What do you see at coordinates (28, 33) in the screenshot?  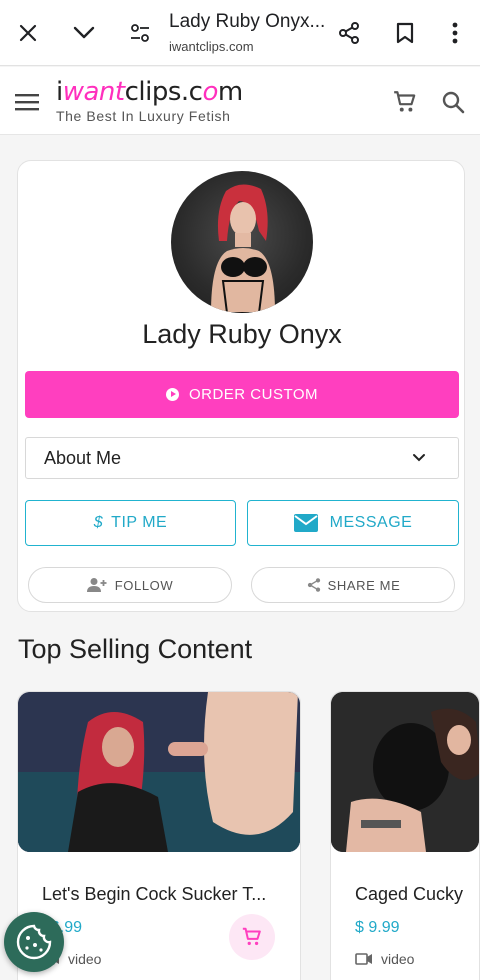 I see `close-icon` at bounding box center [28, 33].